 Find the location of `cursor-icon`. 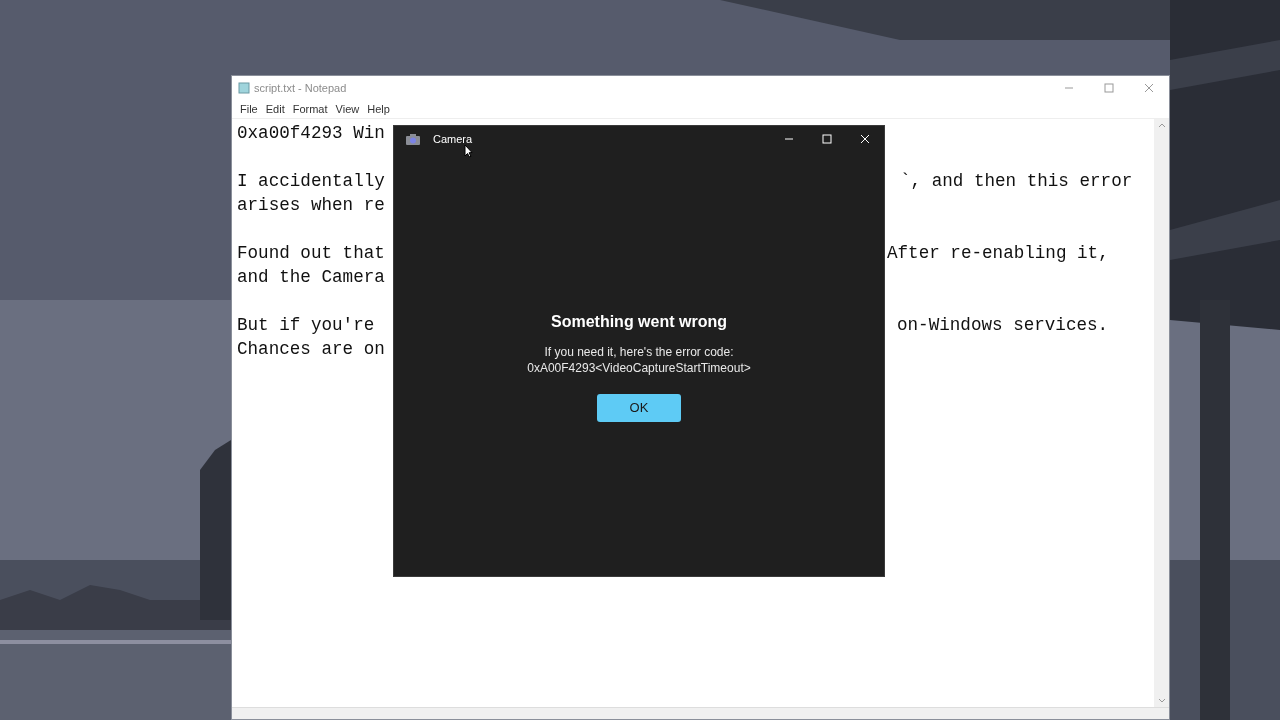

cursor-icon is located at coordinates (468, 151).